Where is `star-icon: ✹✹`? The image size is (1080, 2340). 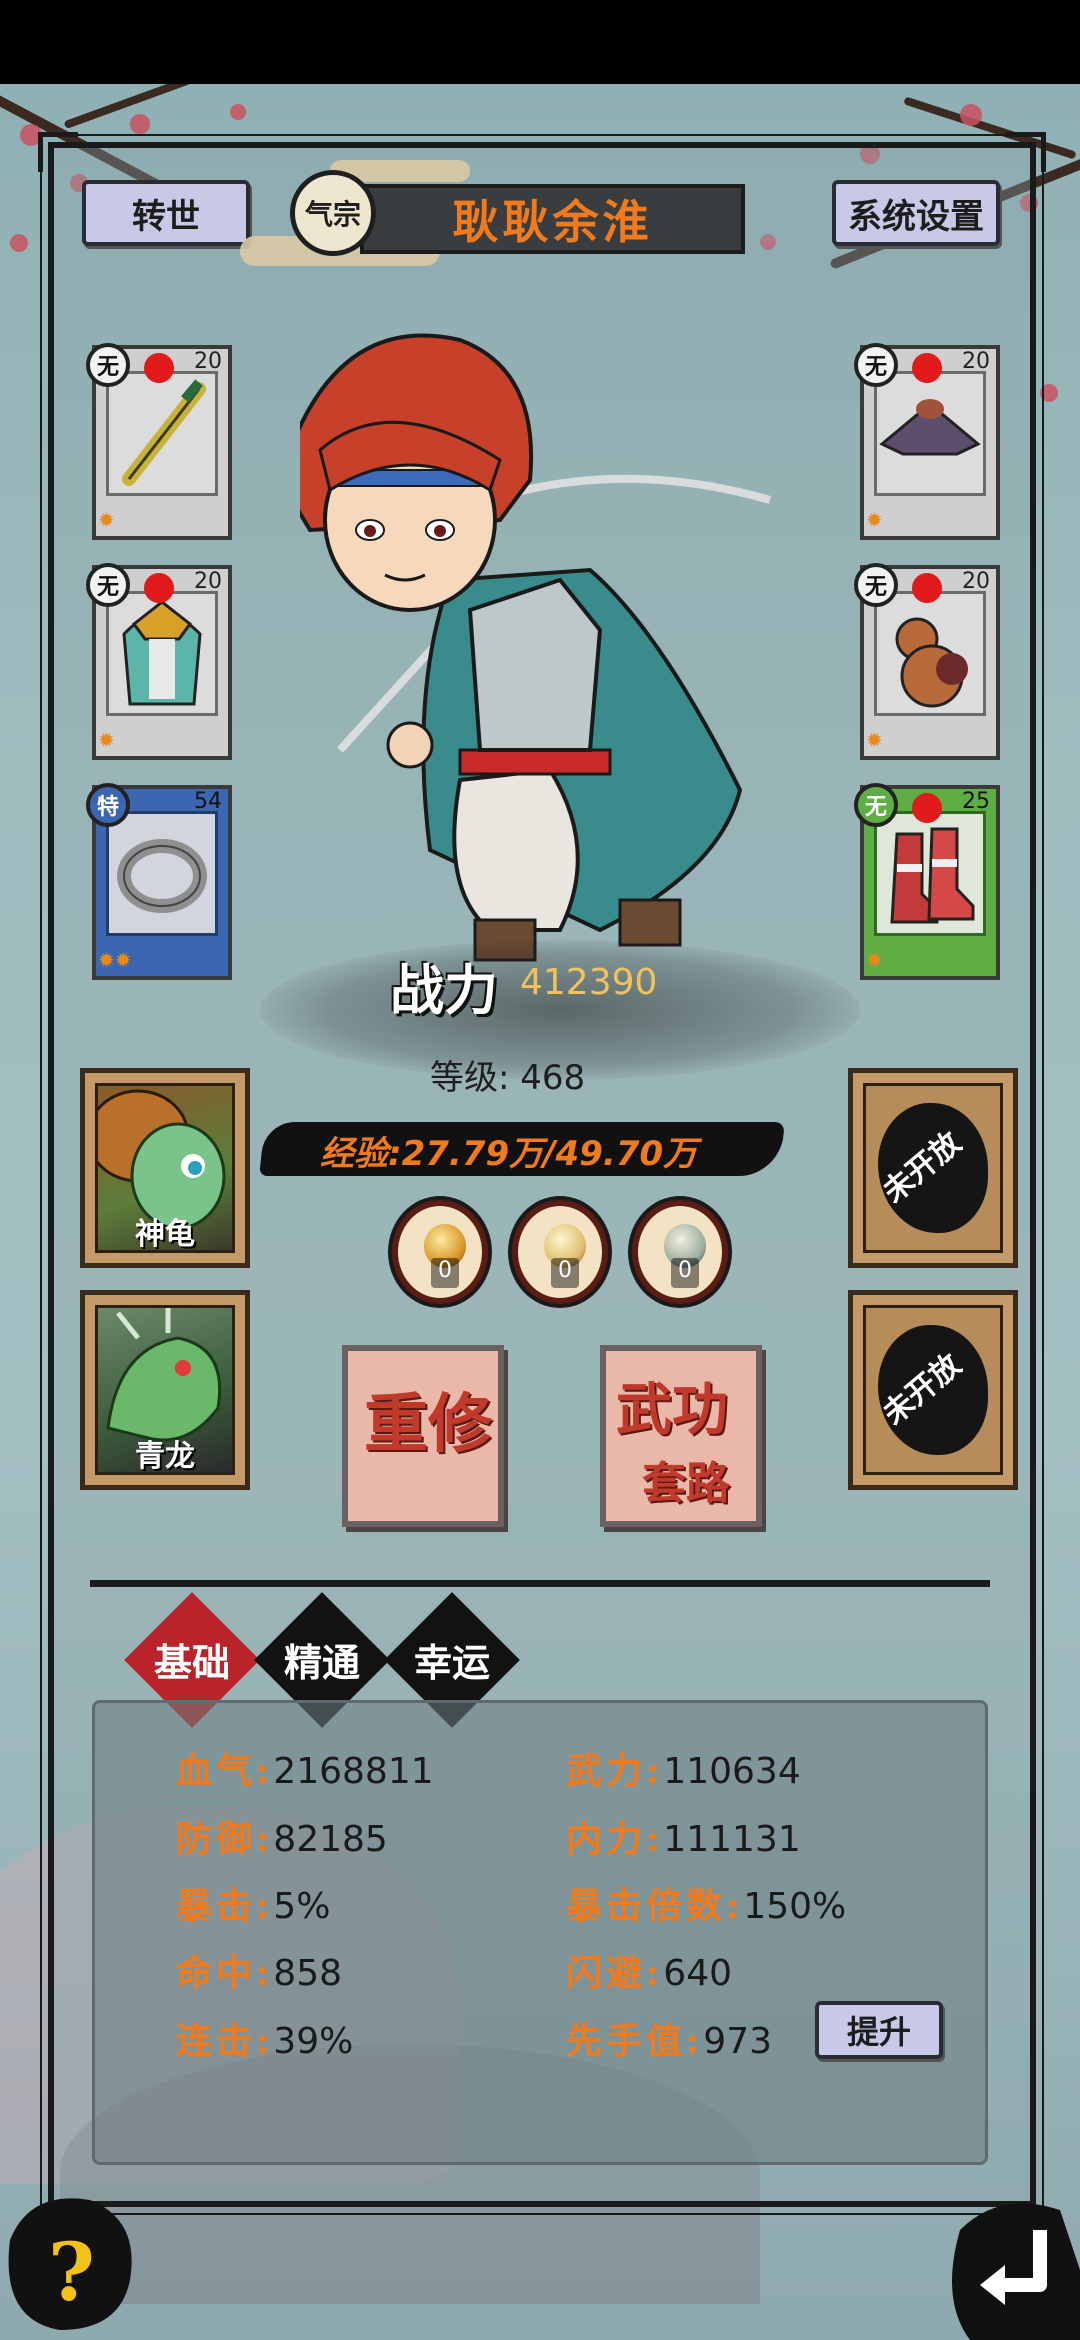
star-icon: ✹✹ is located at coordinates (115, 960).